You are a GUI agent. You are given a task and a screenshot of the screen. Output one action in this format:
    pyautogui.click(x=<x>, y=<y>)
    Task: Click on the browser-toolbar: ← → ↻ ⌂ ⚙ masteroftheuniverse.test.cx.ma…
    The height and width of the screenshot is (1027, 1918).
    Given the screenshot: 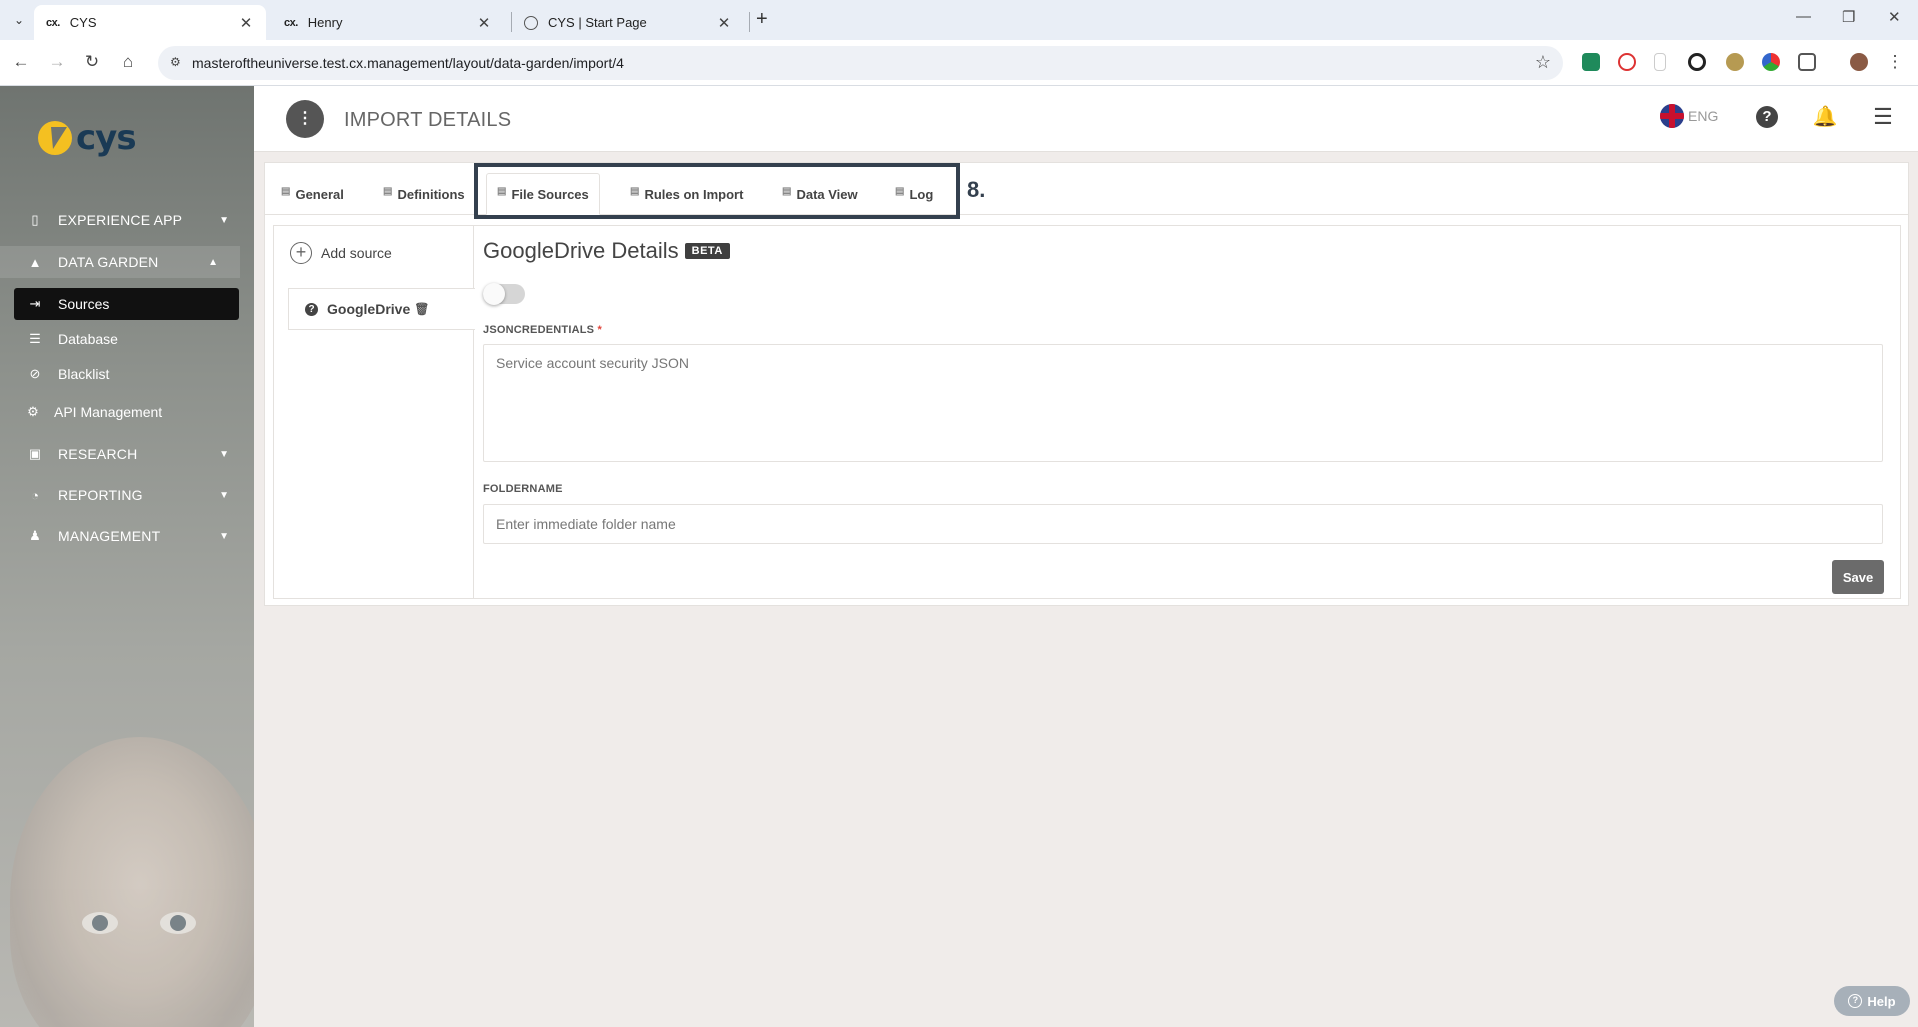 What is the action you would take?
    pyautogui.click(x=959, y=63)
    